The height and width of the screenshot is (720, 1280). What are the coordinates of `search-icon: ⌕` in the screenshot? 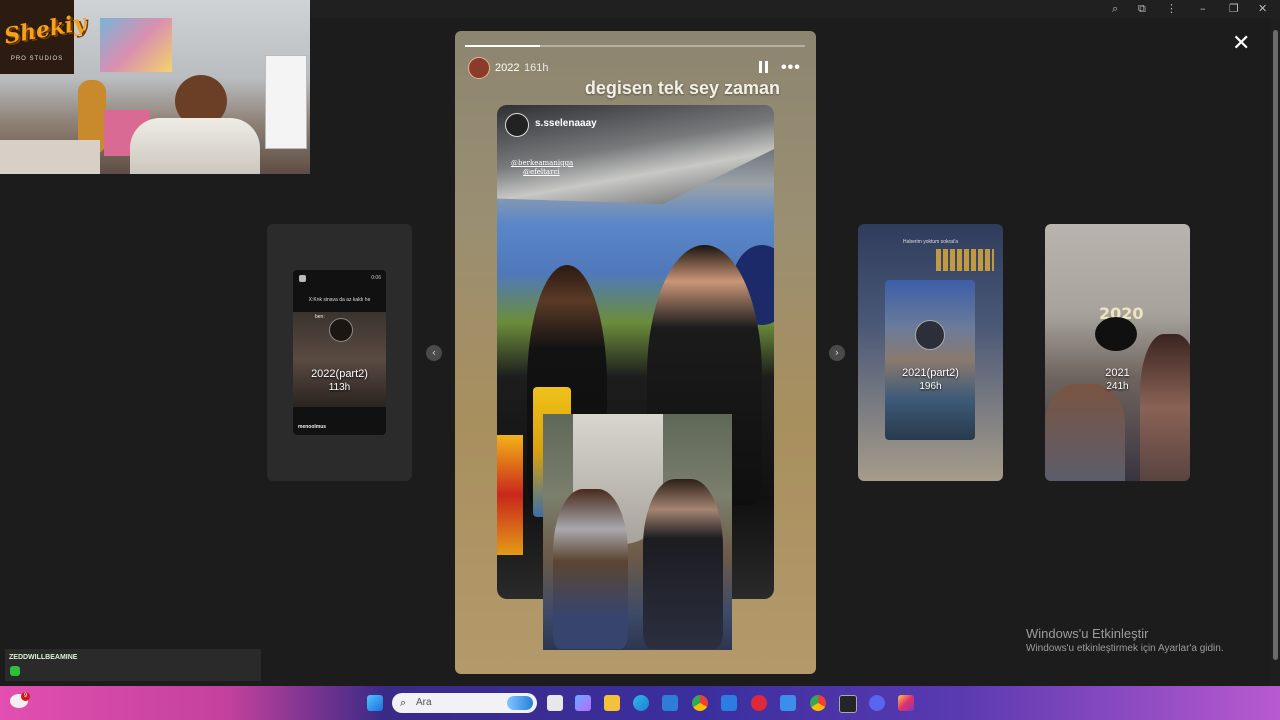 It's located at (403, 702).